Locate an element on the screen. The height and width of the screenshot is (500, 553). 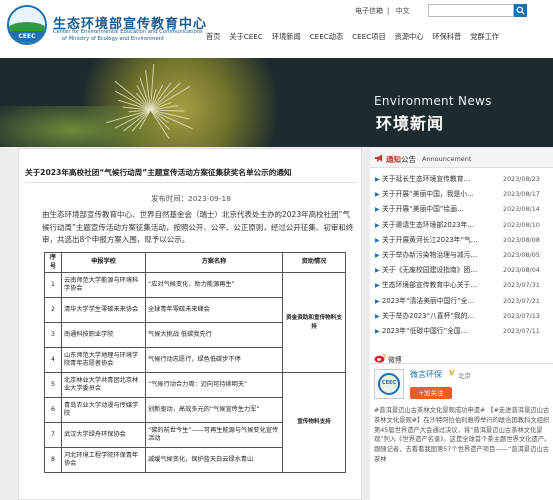
article-title: 关于2023年高校社团“气候行动周”主题宣传活动方案征集获奖名单公示的通知 is located at coordinates (158, 172).